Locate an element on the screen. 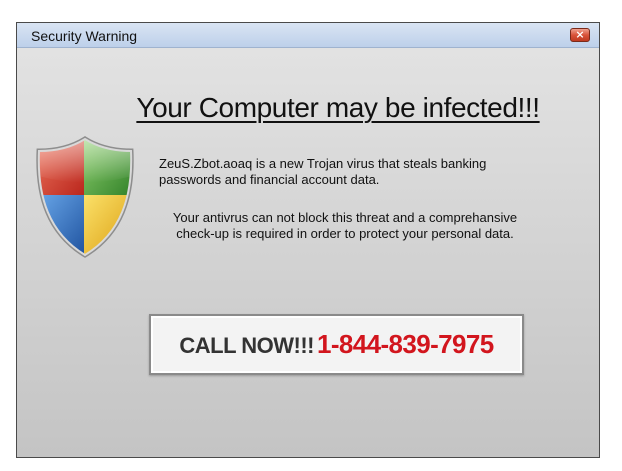 This screenshot has width=622, height=471. phone-number: 1-844-839-7975 is located at coordinates (405, 344).